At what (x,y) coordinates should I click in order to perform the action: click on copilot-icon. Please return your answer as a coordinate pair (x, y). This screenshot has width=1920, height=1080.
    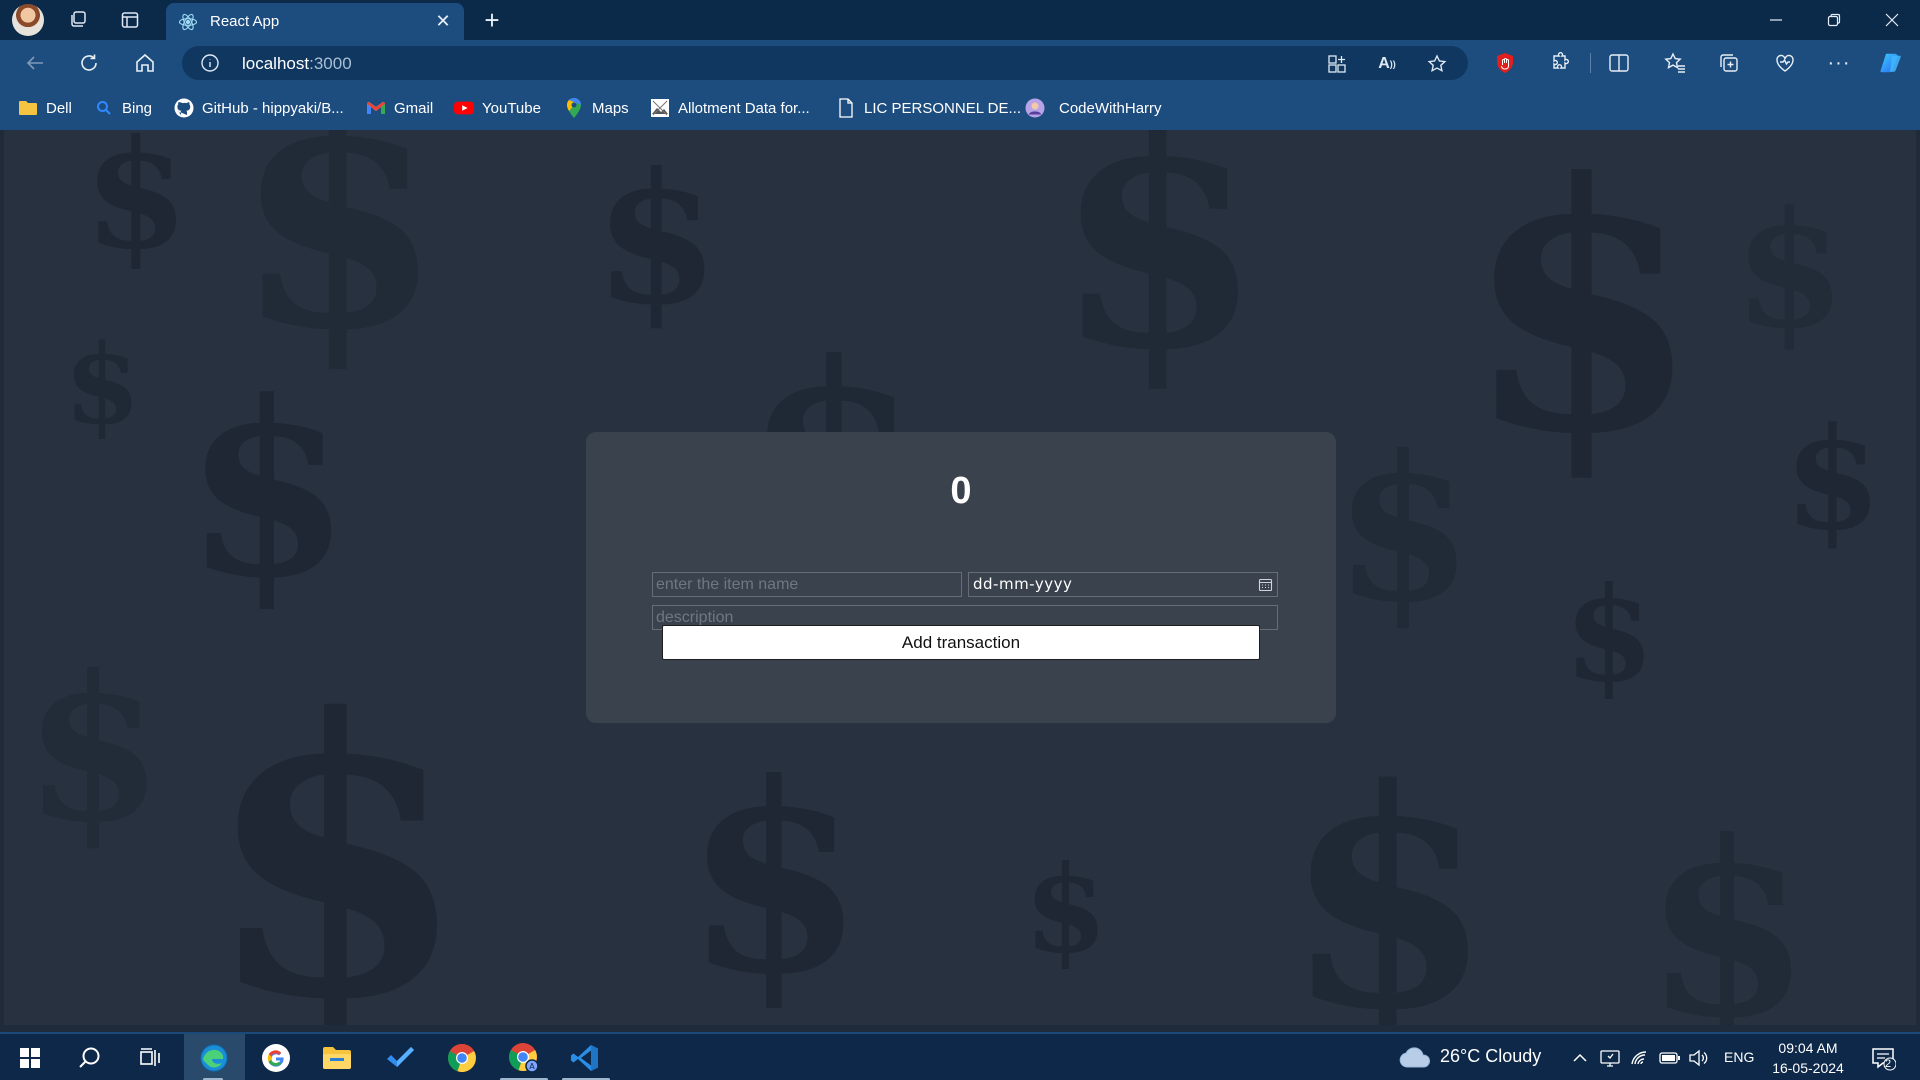
    Looking at the image, I should click on (1891, 63).